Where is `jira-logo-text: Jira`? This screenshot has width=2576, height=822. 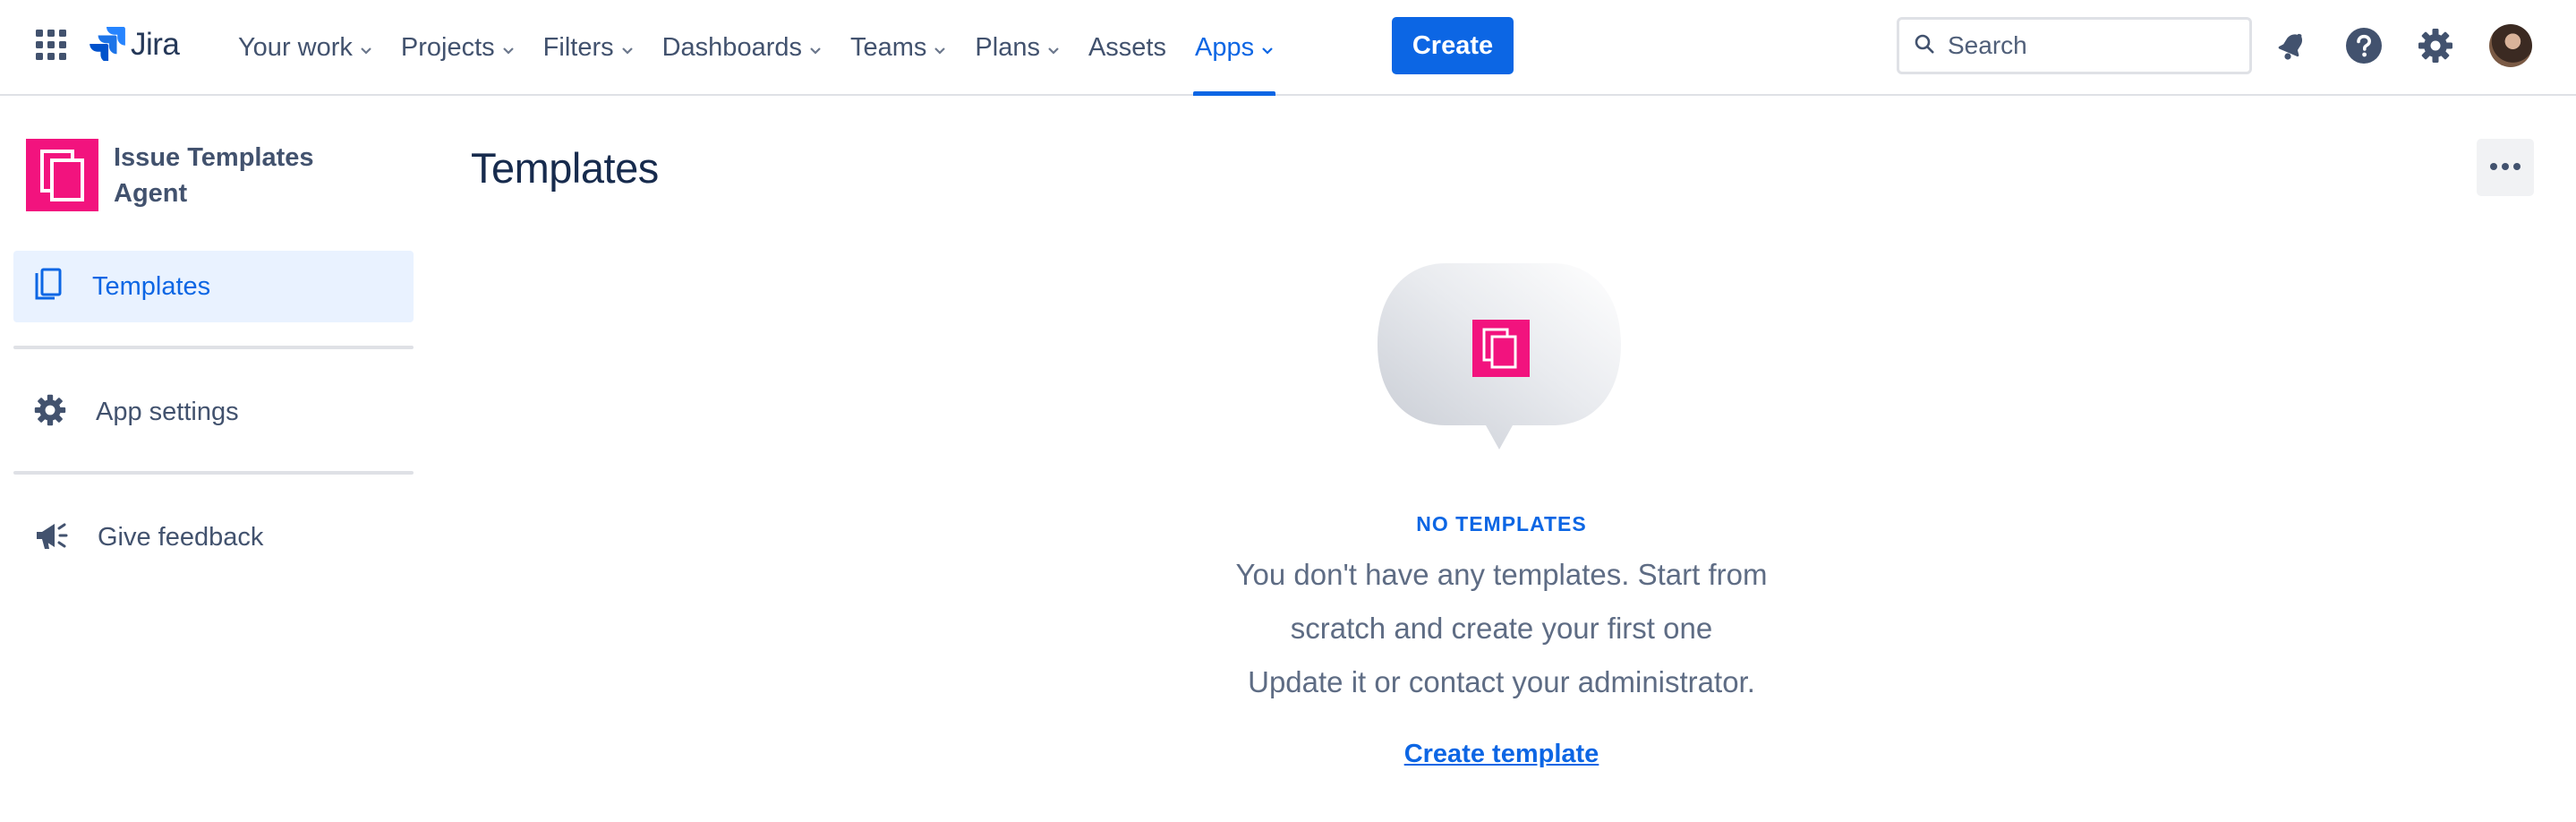
jira-logo-text: Jira is located at coordinates (155, 45).